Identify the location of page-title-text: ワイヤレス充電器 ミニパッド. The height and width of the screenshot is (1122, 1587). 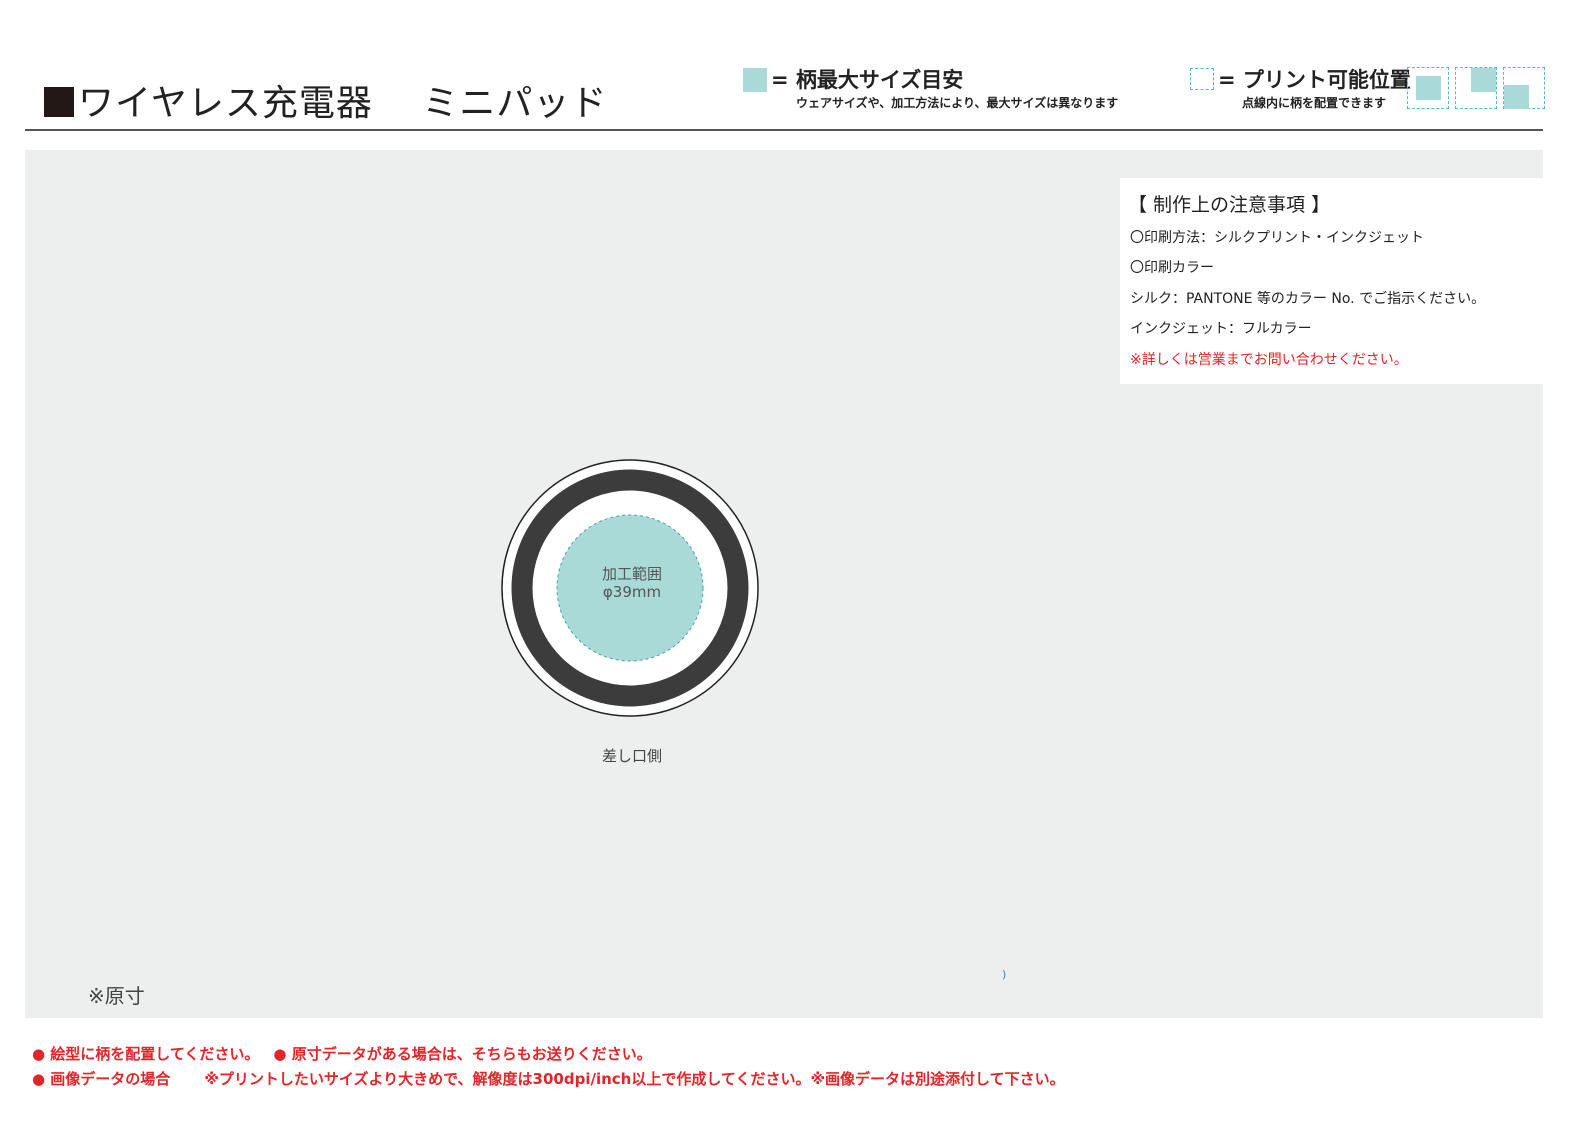
(343, 103).